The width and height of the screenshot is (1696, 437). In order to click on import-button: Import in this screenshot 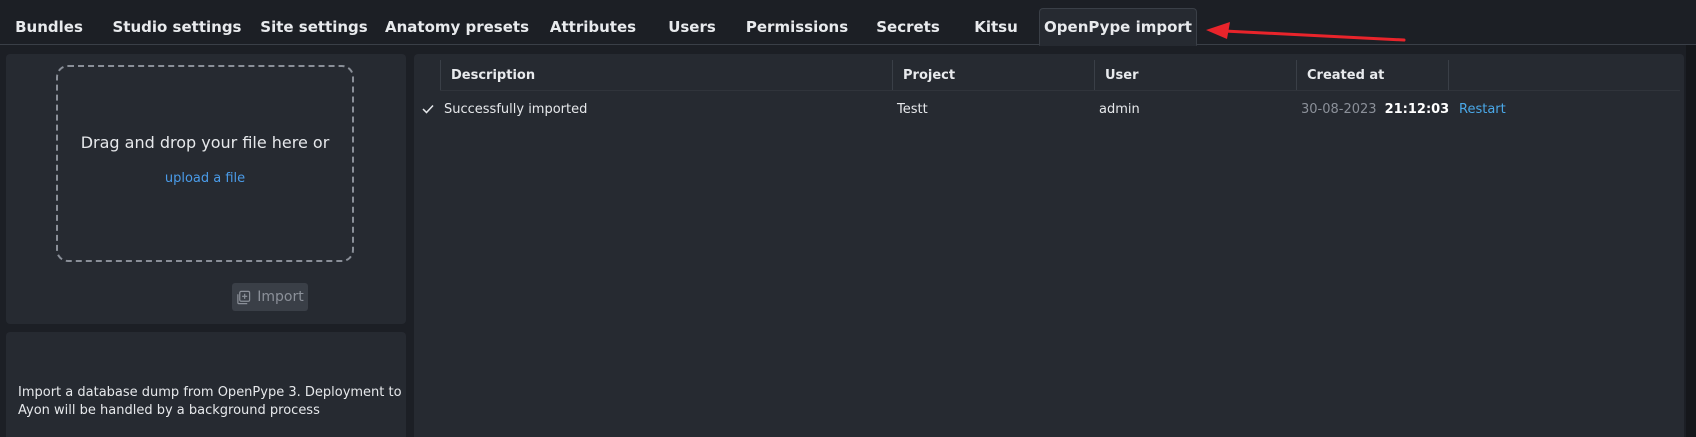, I will do `click(270, 297)`.